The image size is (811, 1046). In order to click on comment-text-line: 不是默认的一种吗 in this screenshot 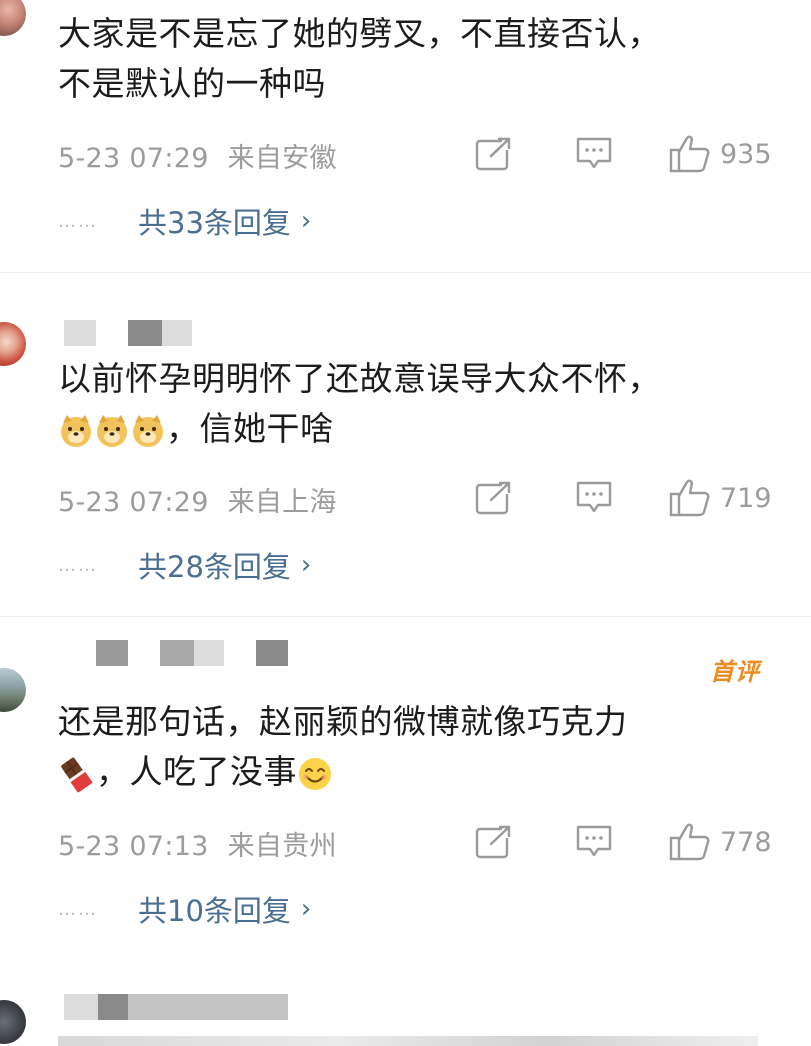, I will do `click(192, 83)`.